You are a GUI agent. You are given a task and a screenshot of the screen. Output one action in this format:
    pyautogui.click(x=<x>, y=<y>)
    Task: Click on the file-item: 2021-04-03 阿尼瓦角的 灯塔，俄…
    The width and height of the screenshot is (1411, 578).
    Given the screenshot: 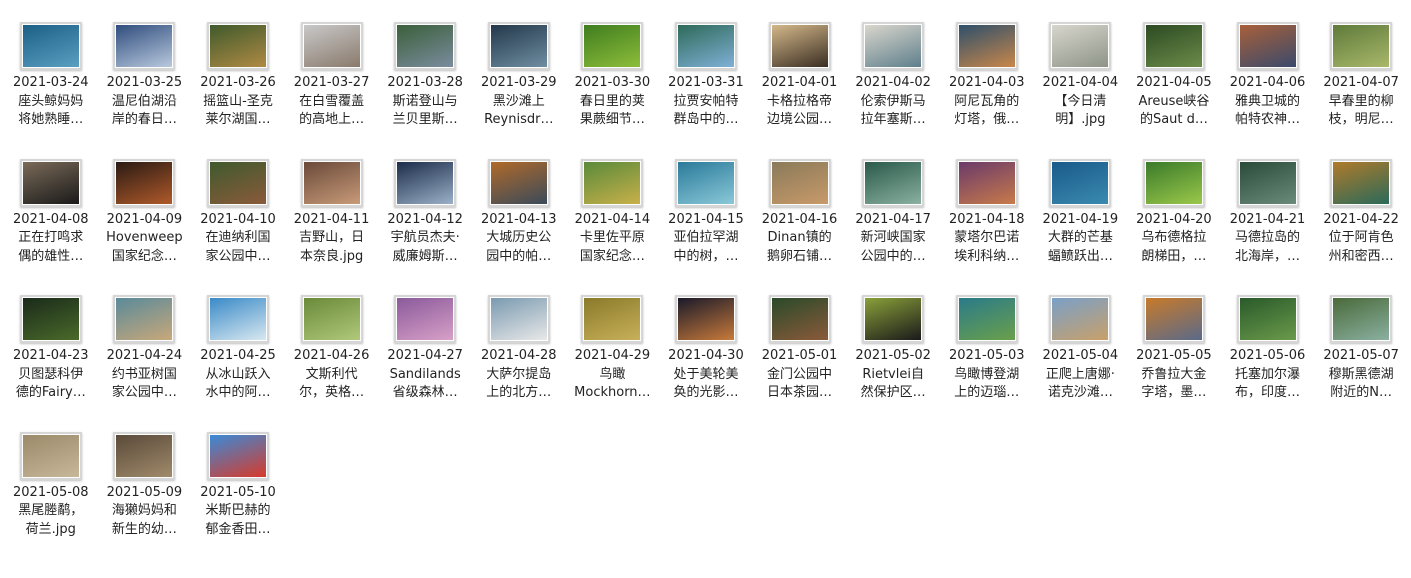 What is the action you would take?
    pyautogui.click(x=987, y=90)
    